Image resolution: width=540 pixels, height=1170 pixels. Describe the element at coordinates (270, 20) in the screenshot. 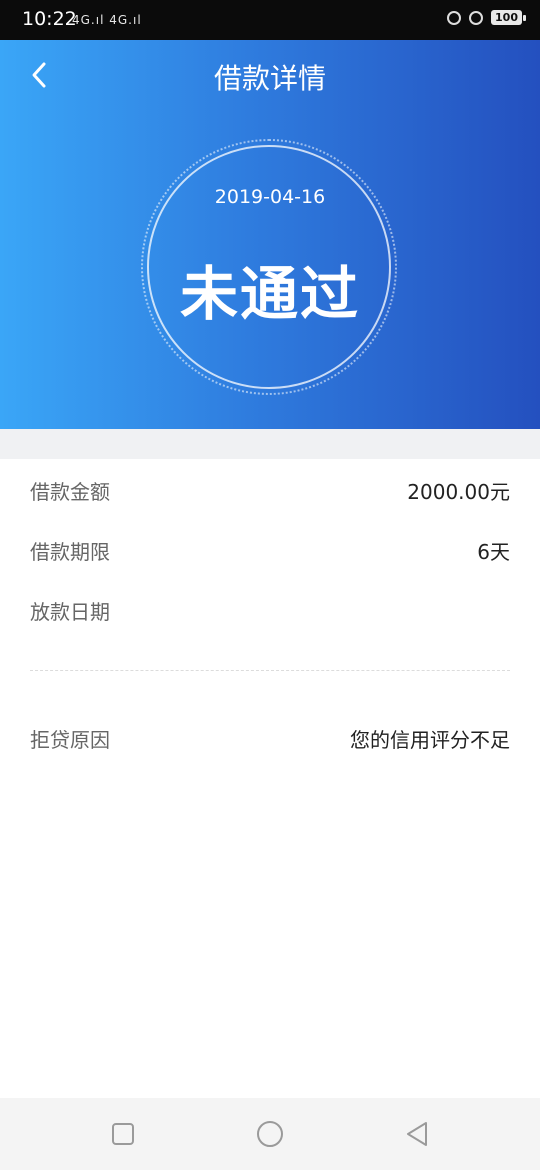

I see `status-bar: 10:22 4G.ıl 4G.ıl 100` at that location.